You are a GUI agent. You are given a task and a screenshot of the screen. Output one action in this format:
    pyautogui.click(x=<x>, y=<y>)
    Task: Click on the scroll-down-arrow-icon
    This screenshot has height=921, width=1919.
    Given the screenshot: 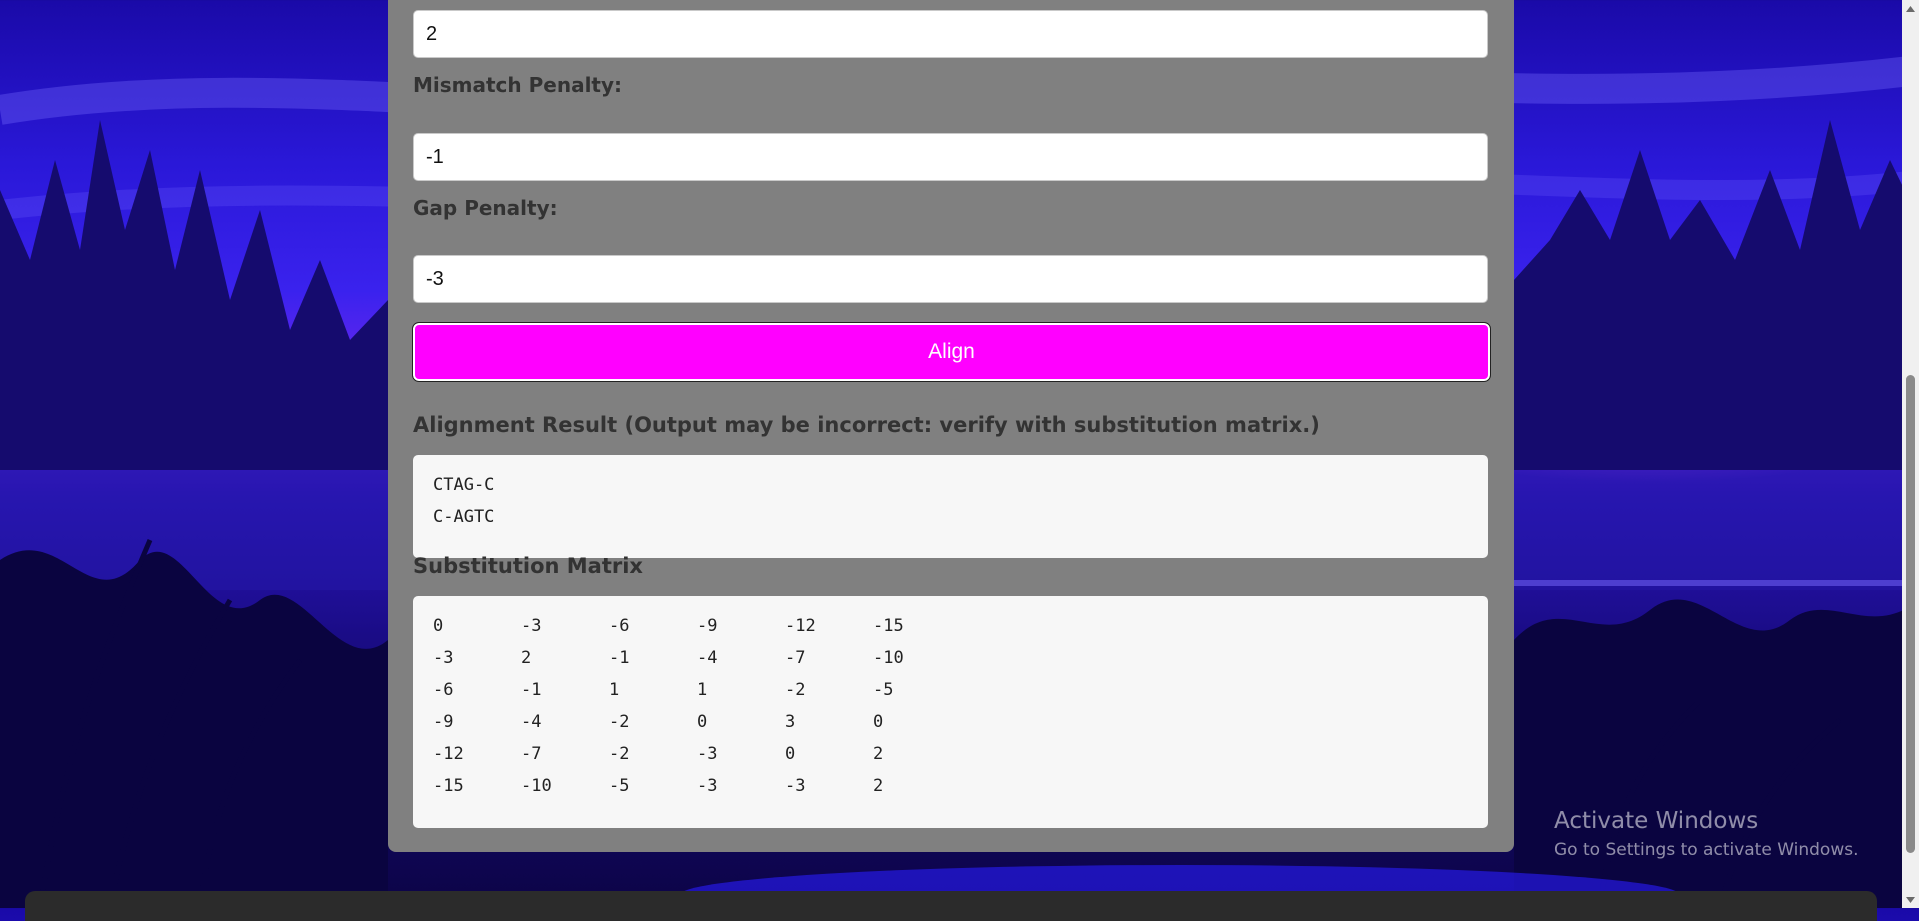 What is the action you would take?
    pyautogui.click(x=1910, y=899)
    